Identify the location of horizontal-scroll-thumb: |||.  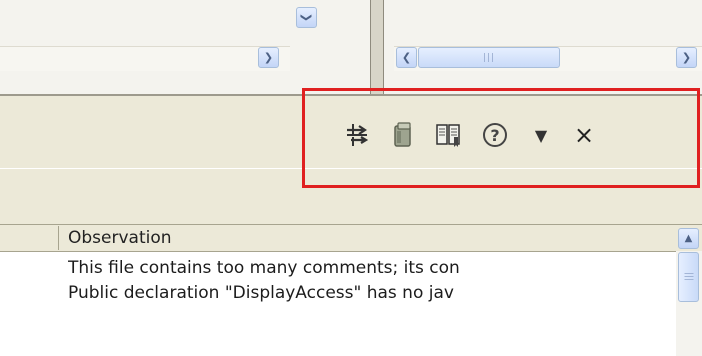
(489, 57).